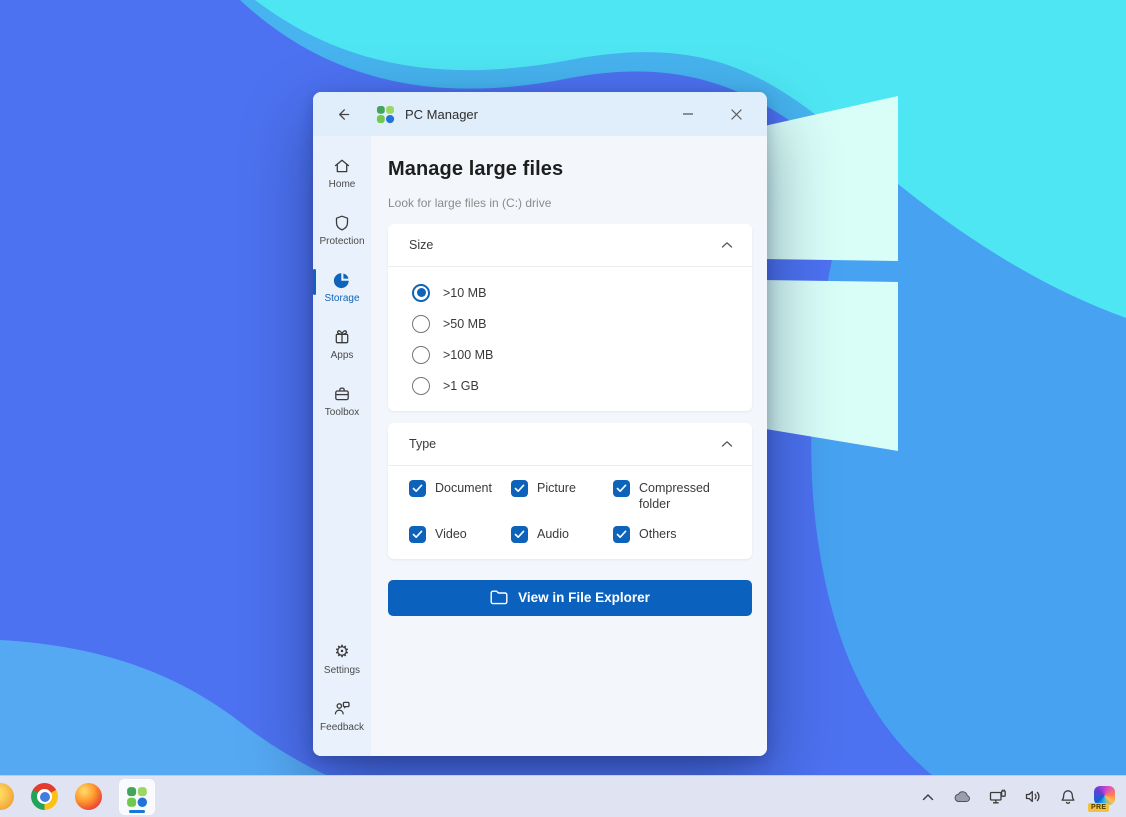 The height and width of the screenshot is (817, 1126). I want to click on sidebar-item-label: Apps, so click(342, 355).